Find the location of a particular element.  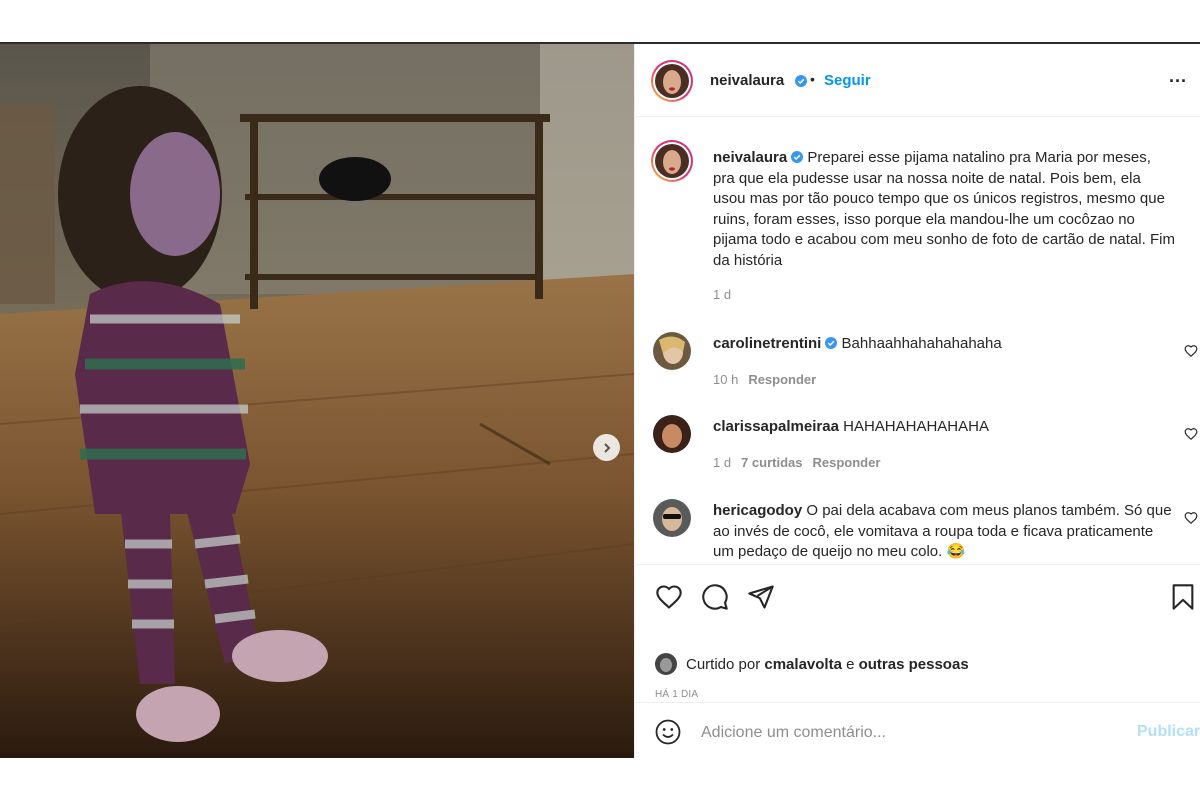

comment-icon is located at coordinates (715, 597).